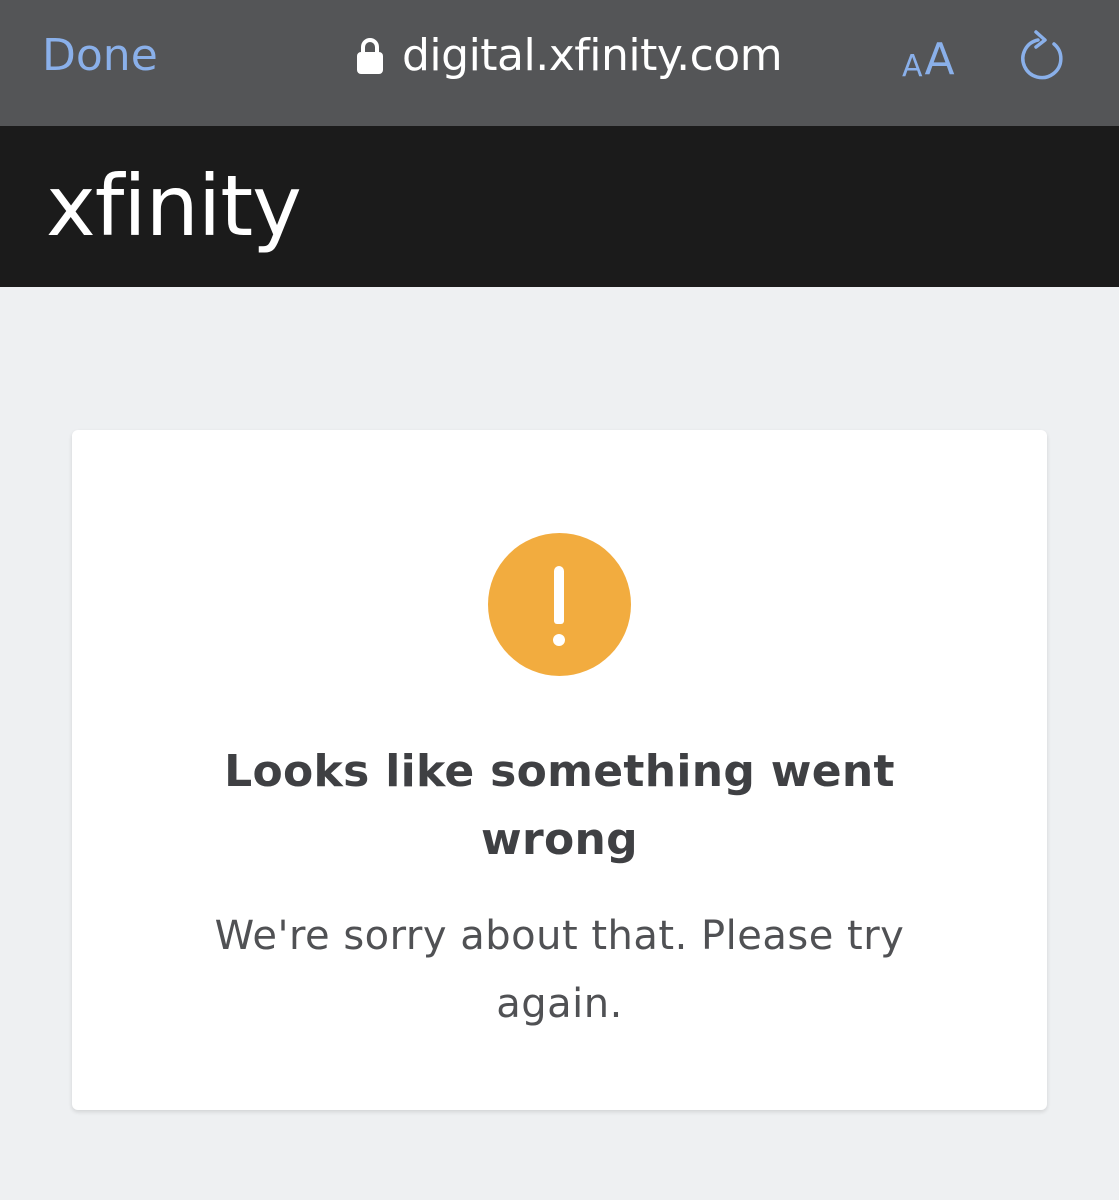  Describe the element at coordinates (592, 55) in the screenshot. I see `url-text: digital.xfinity.com` at that location.